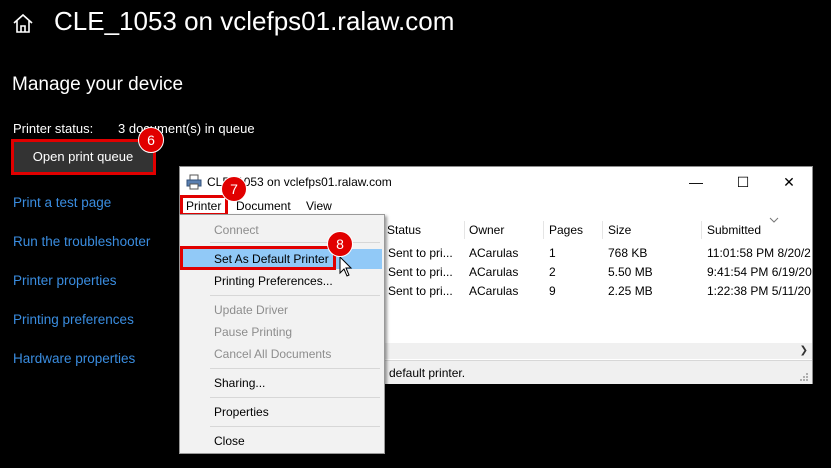  What do you see at coordinates (194, 182) in the screenshot?
I see `printer-icon` at bounding box center [194, 182].